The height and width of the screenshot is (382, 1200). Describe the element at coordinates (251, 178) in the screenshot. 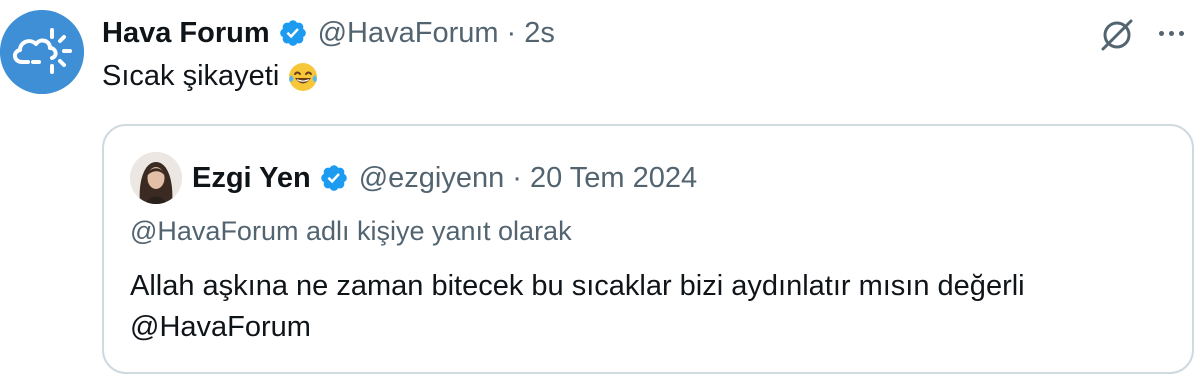

I see `quoted-author-name: Ezgi Yen` at that location.